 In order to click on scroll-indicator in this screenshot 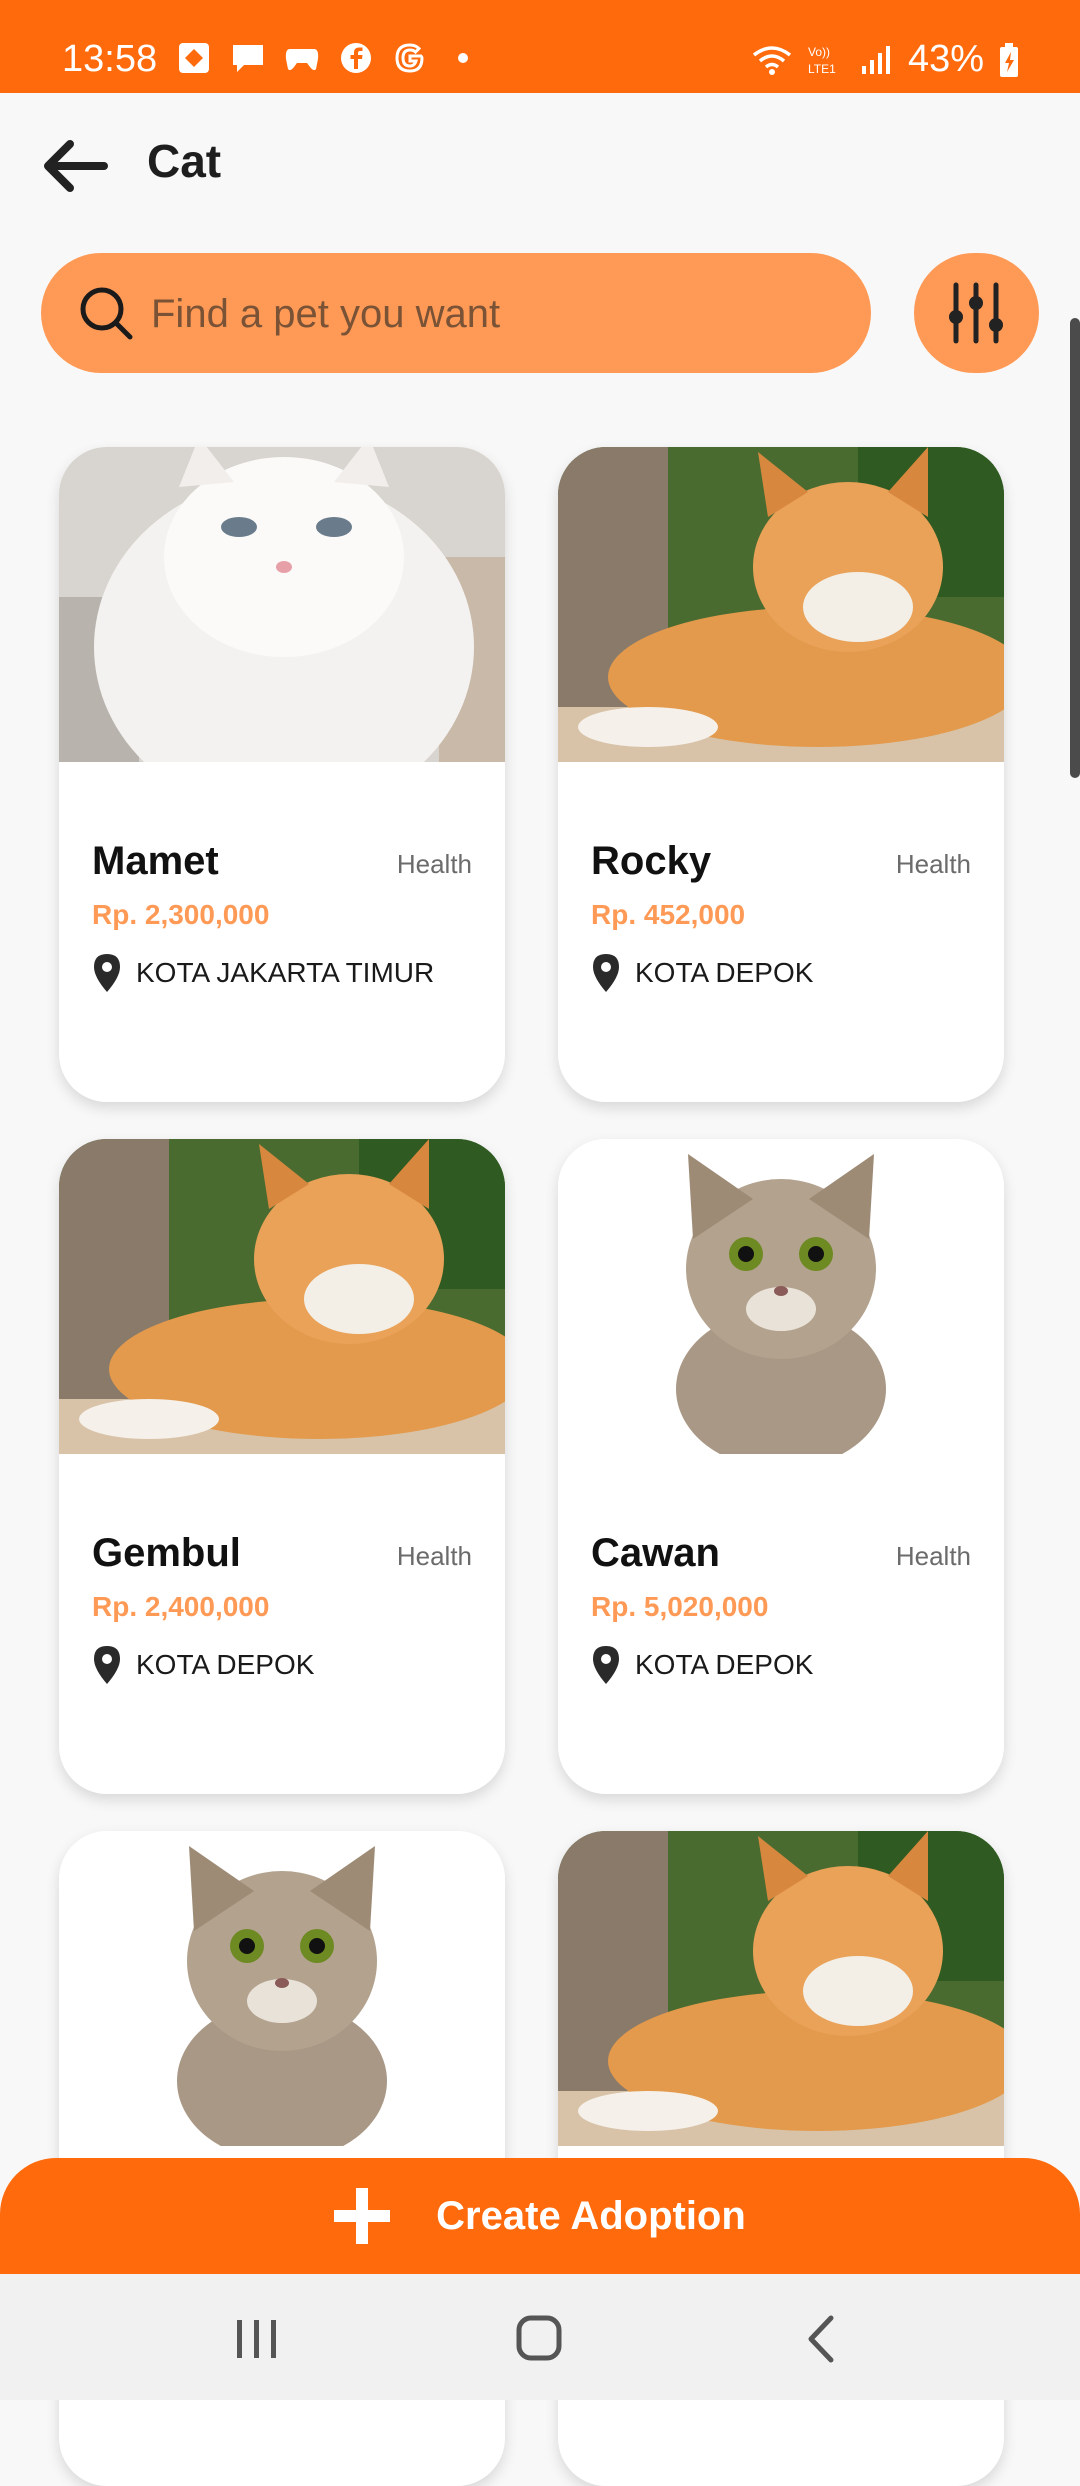, I will do `click(1075, 548)`.